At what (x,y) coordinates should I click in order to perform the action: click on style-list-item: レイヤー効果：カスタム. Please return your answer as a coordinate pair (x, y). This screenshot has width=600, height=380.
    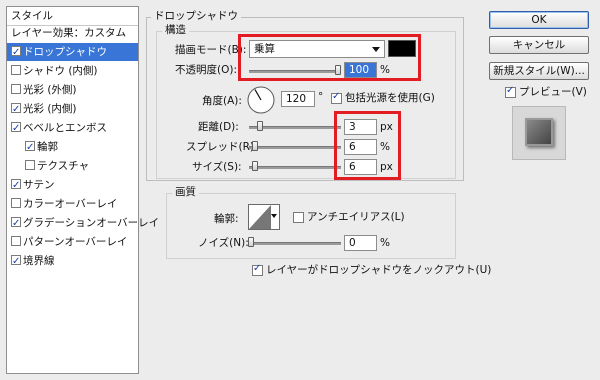
    Looking at the image, I should click on (72, 33).